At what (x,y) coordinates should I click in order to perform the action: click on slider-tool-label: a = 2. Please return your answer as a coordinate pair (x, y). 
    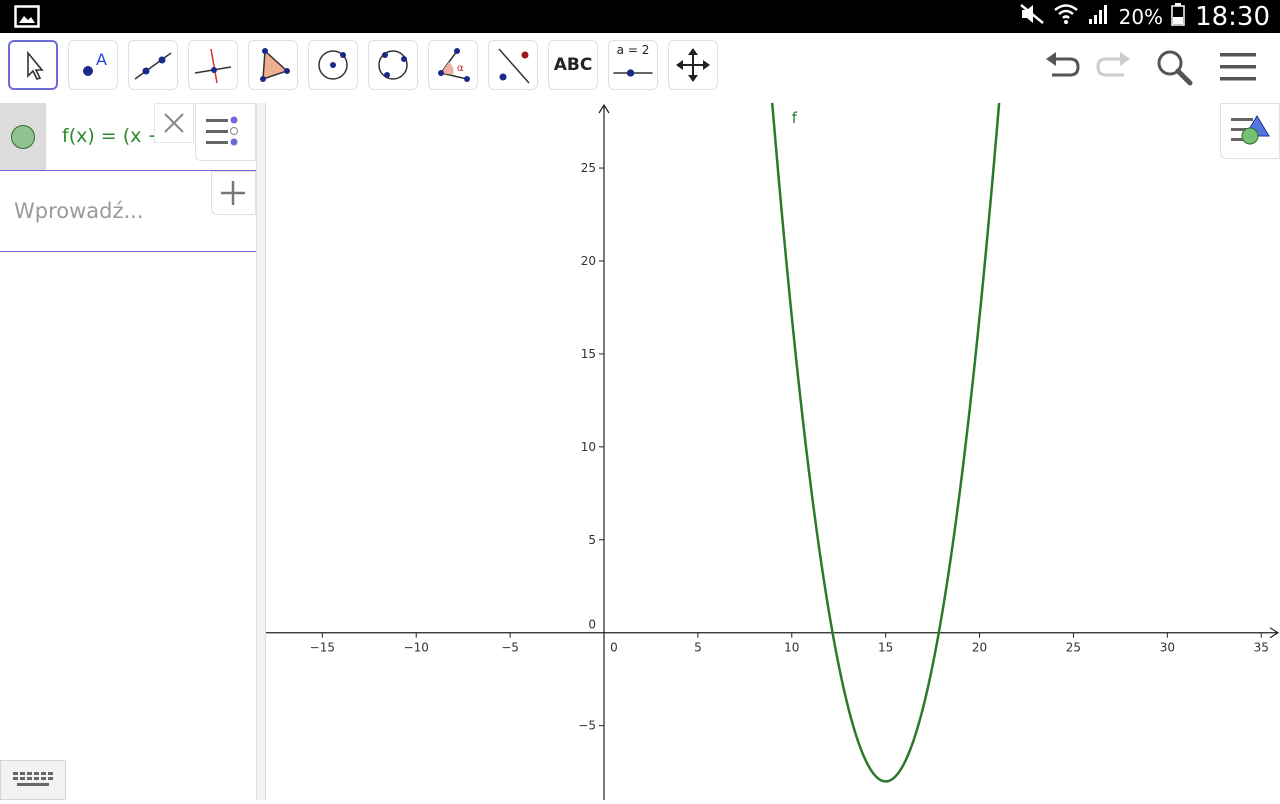
    Looking at the image, I should click on (633, 50).